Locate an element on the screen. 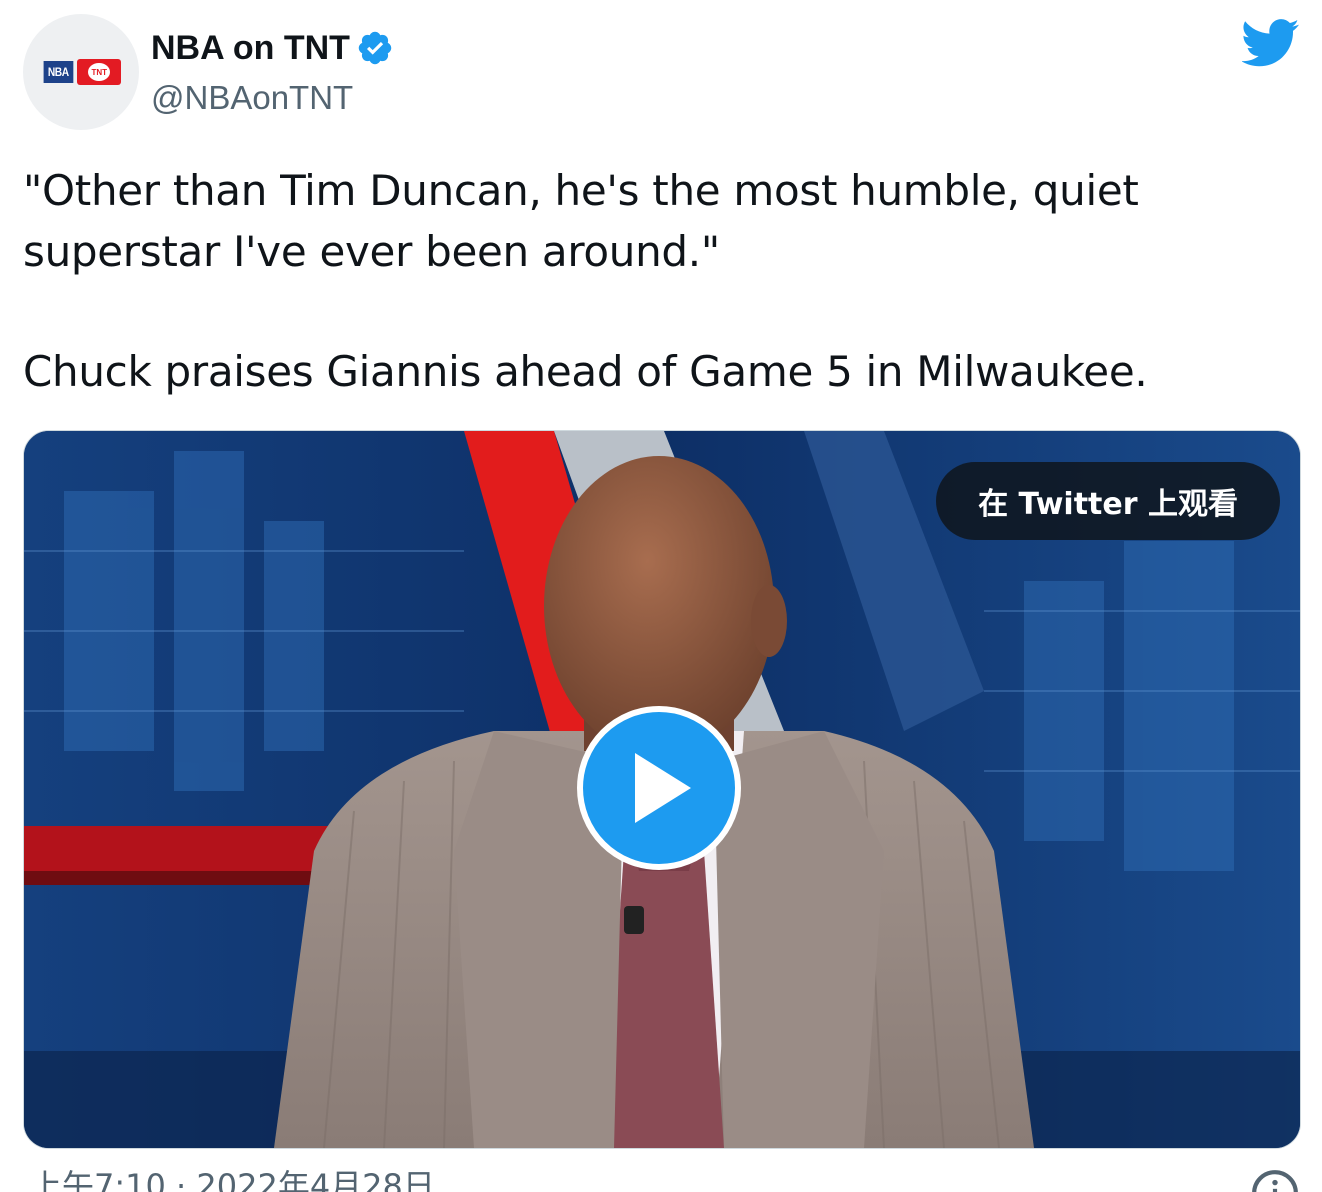 Image resolution: width=1322 pixels, height=1192 pixels. author-name-row: NBA on TNT is located at coordinates (272, 48).